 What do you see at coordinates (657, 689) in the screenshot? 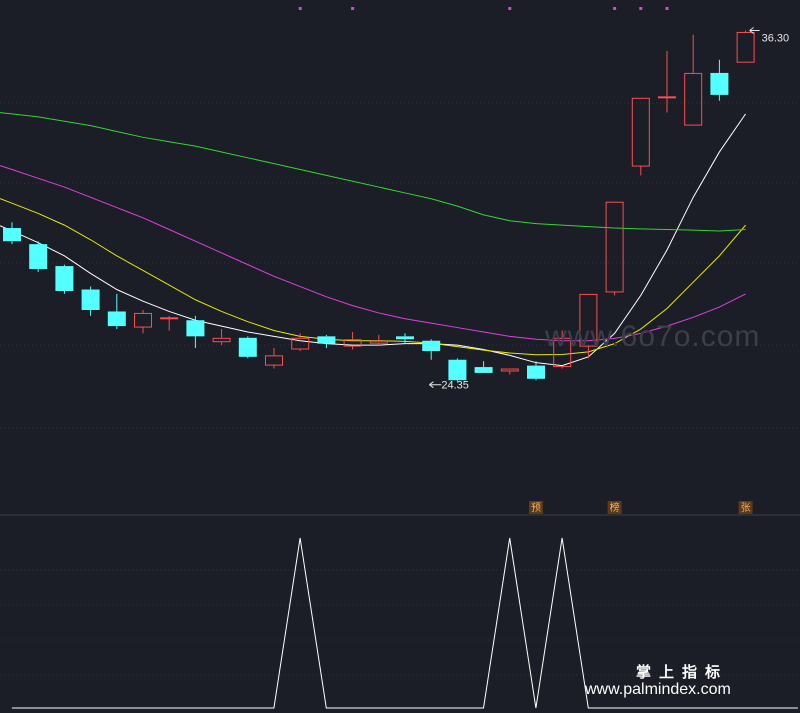
I see `footer-site: www.palmindex.com` at bounding box center [657, 689].